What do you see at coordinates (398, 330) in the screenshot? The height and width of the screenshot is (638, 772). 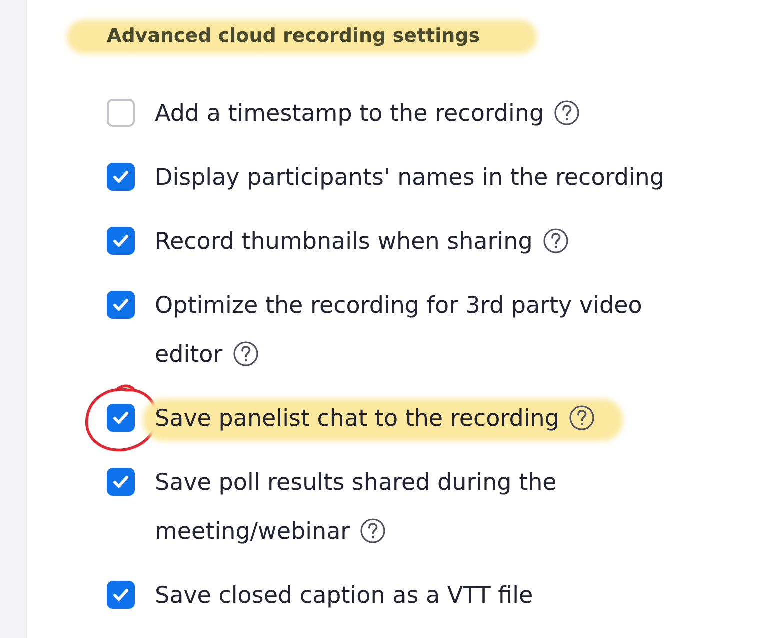 I see `option-label: Optimize the recording for 3rd party video editor` at bounding box center [398, 330].